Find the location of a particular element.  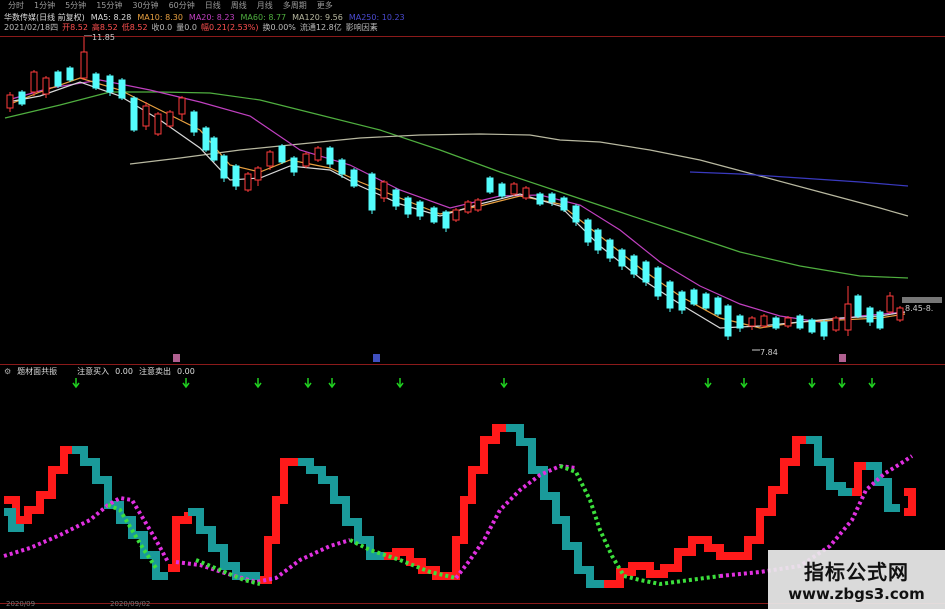

top-divider is located at coordinates (472, 36).